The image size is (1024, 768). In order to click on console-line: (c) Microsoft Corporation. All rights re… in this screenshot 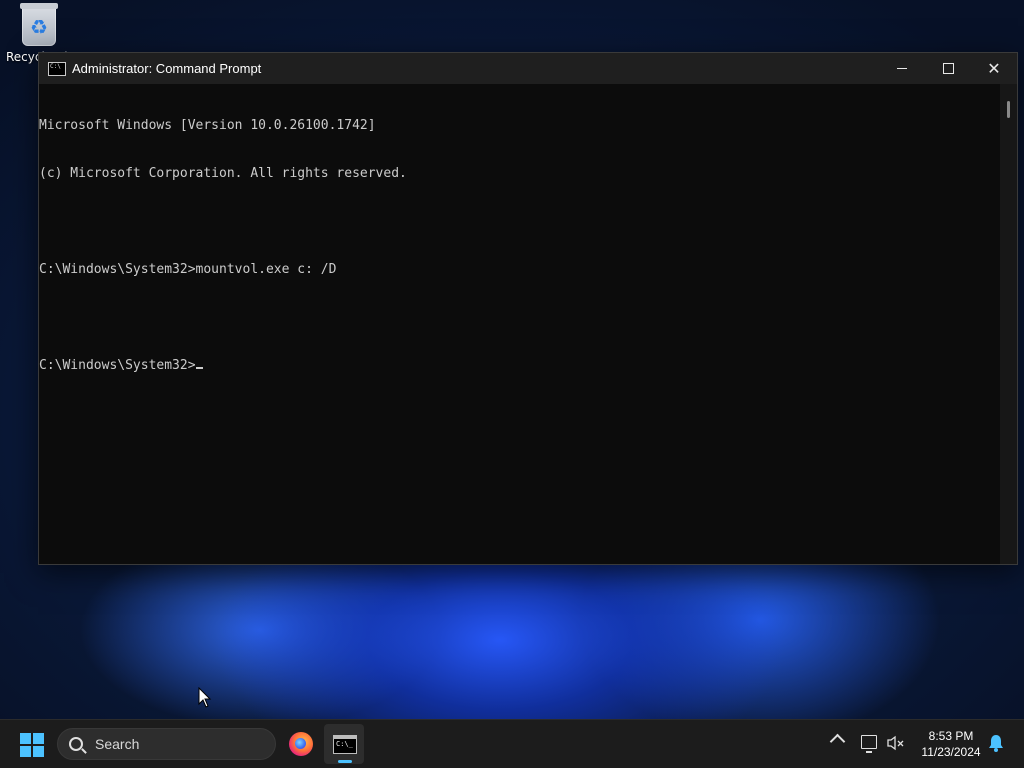, I will do `click(223, 173)`.